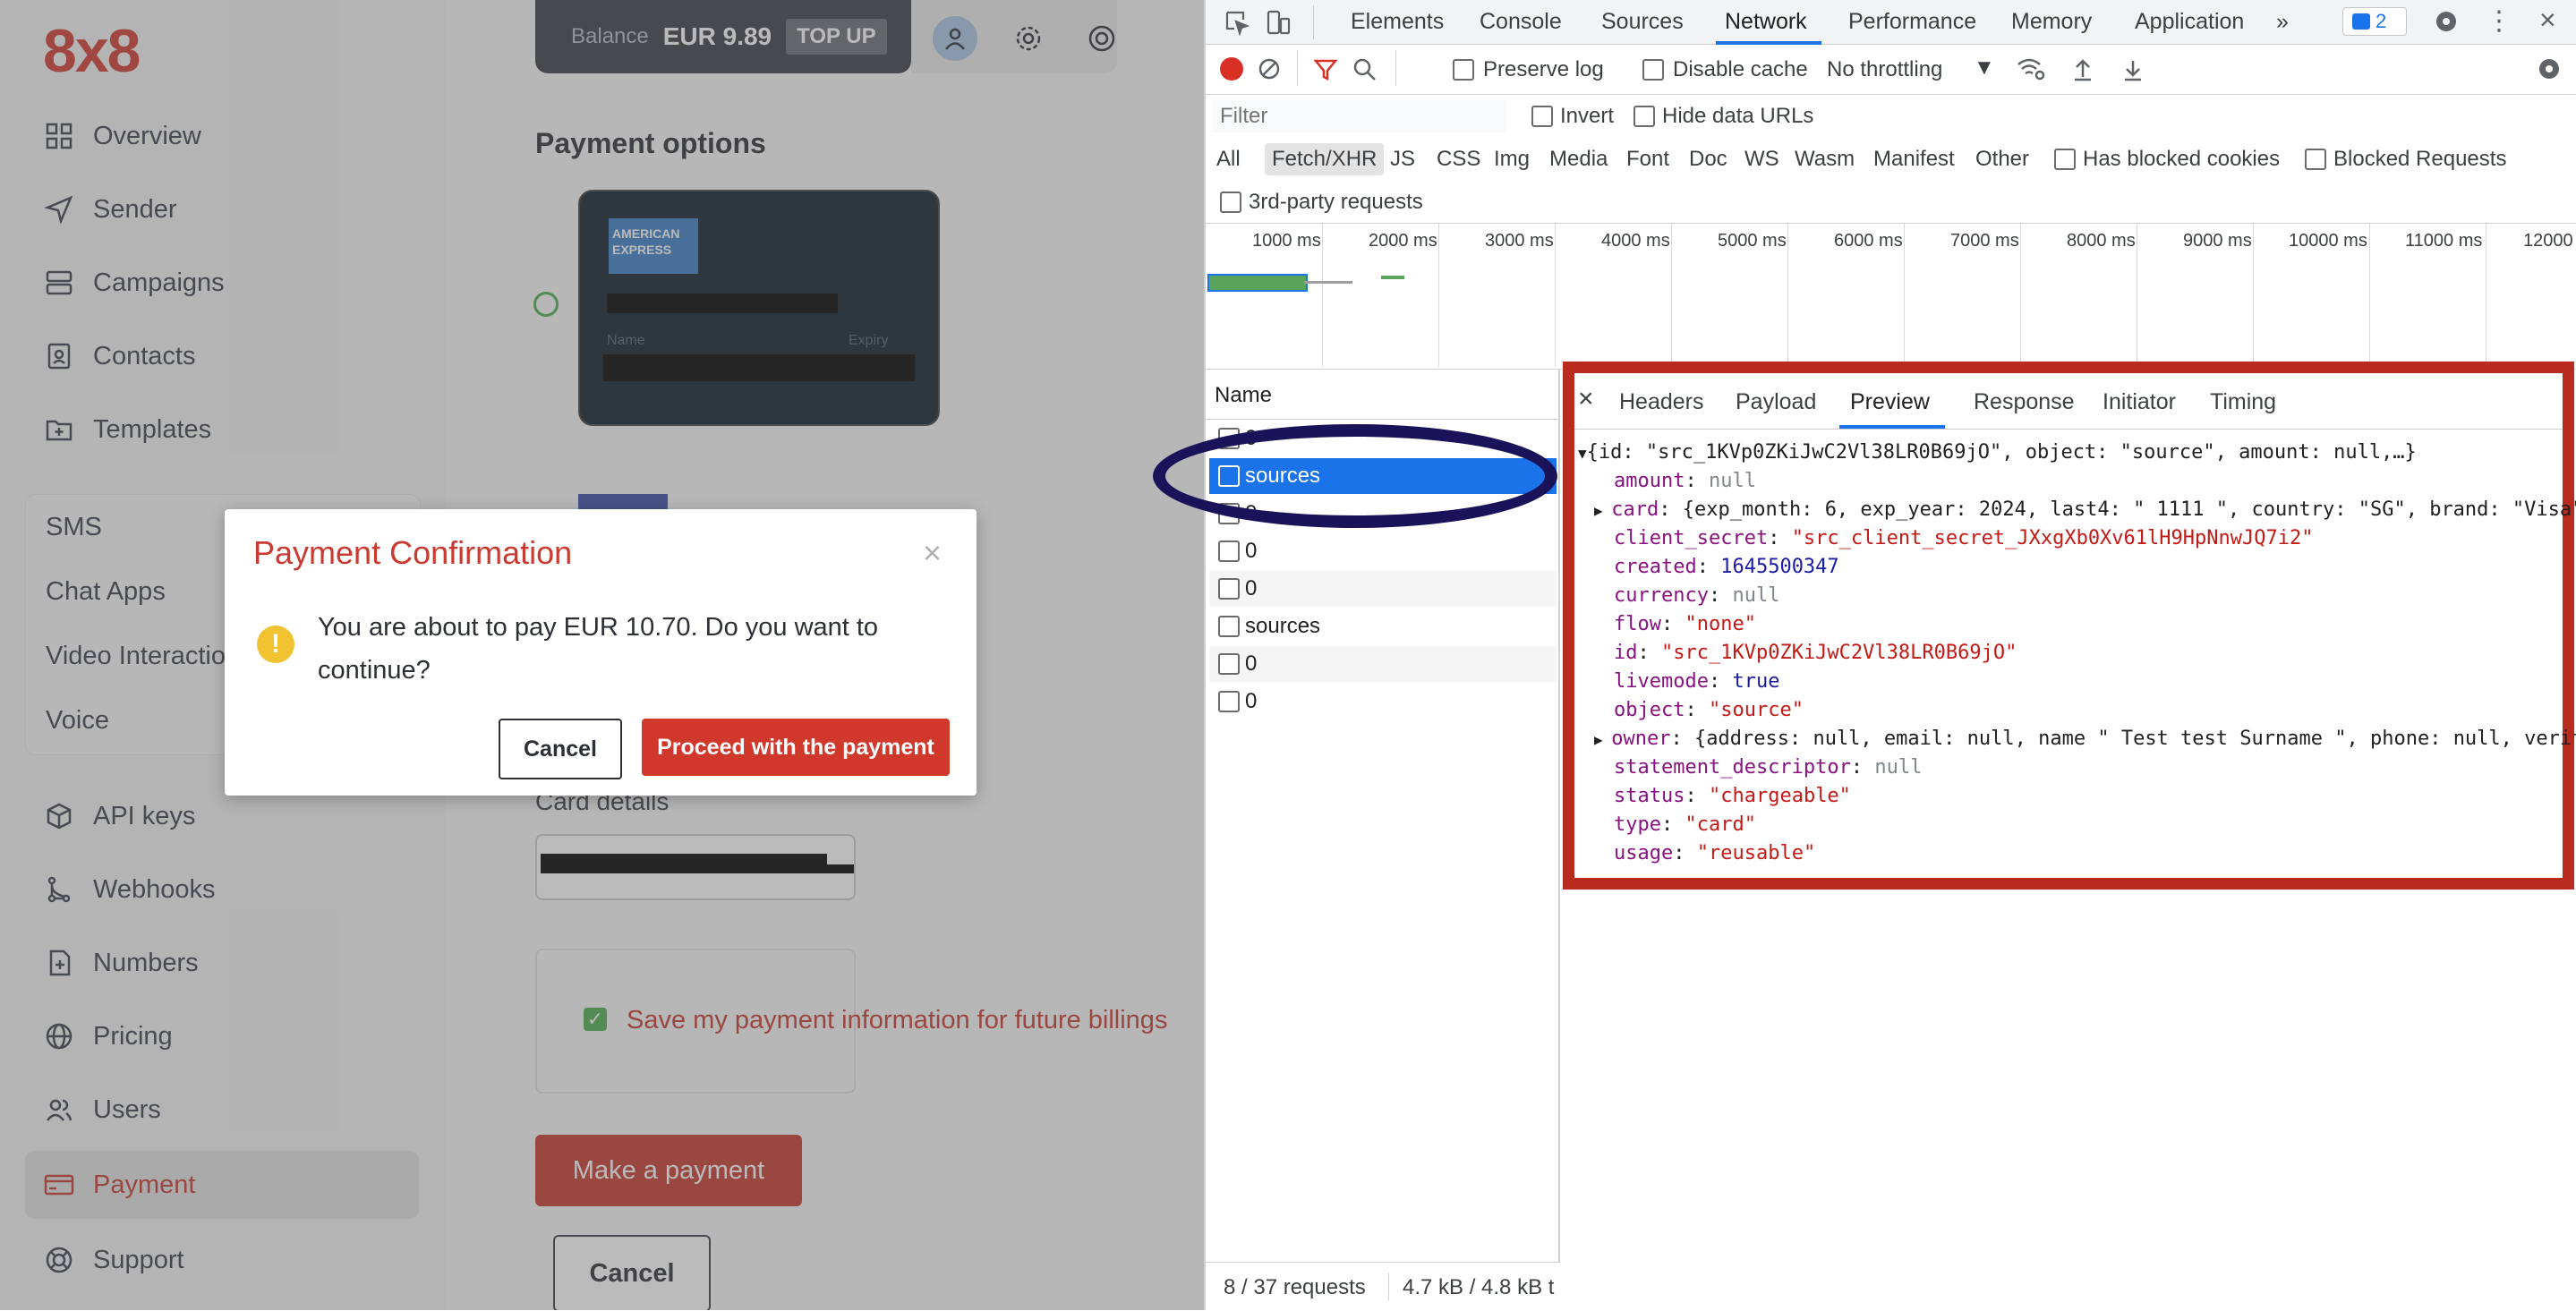 The image size is (2576, 1311). Describe the element at coordinates (1286, 241) in the screenshot. I see `tick-label: 1000 ms` at that location.